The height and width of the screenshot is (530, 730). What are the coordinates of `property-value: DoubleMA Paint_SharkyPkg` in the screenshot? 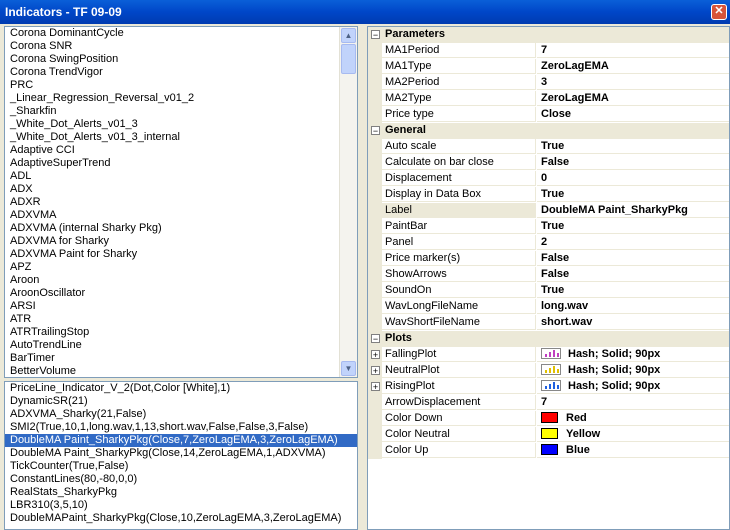 It's located at (633, 210).